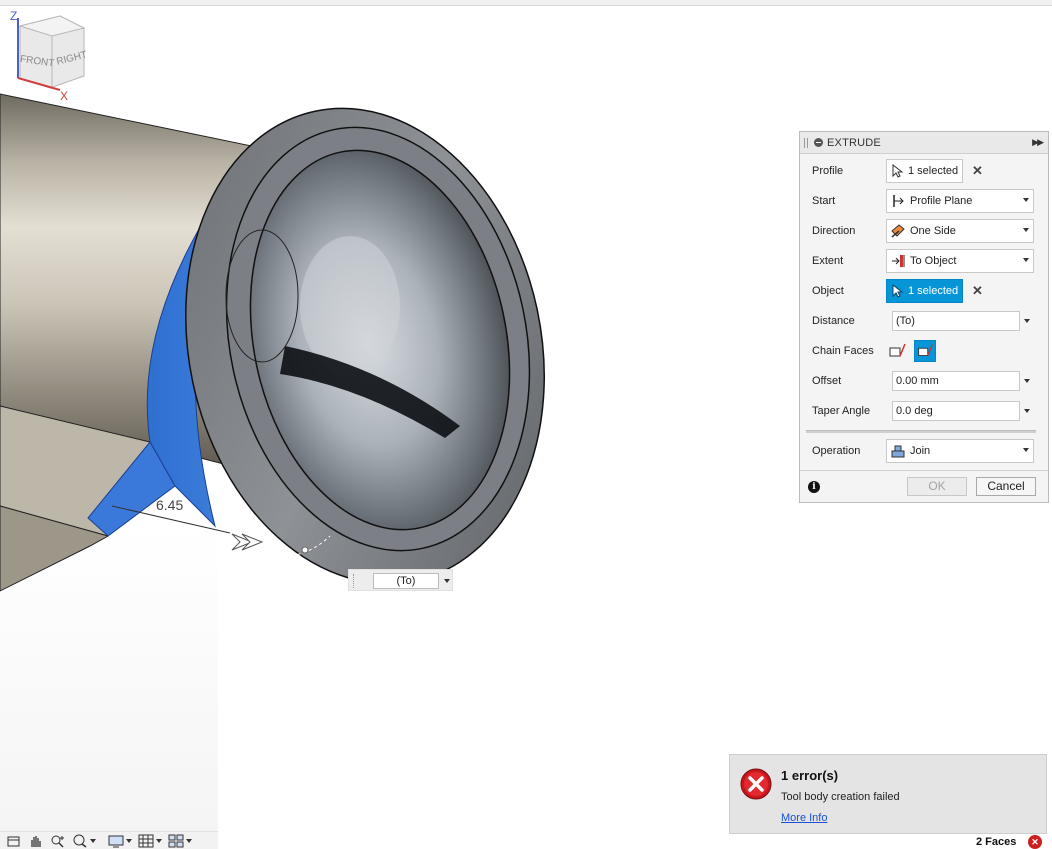 This screenshot has height=849, width=1052. I want to click on object-row: Object 1 selected ✕, so click(924, 291).